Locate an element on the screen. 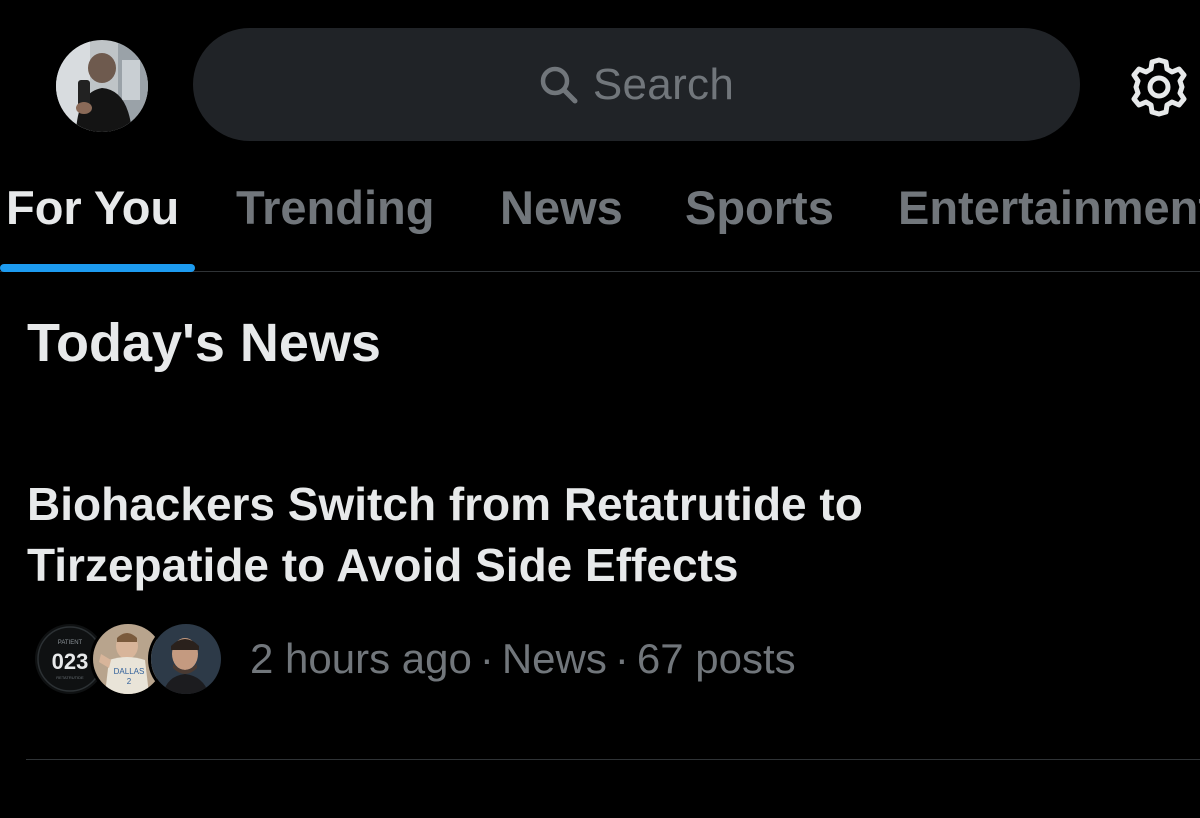  tab-trending: Trending is located at coordinates (335, 207).